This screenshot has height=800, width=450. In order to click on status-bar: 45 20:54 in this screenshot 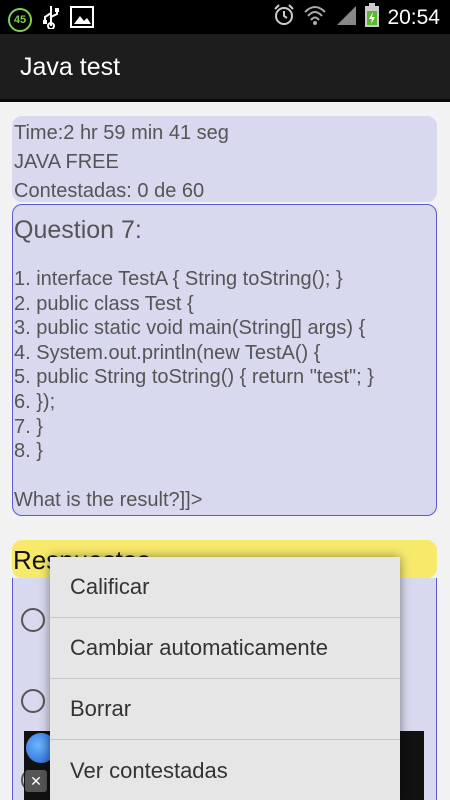, I will do `click(225, 17)`.